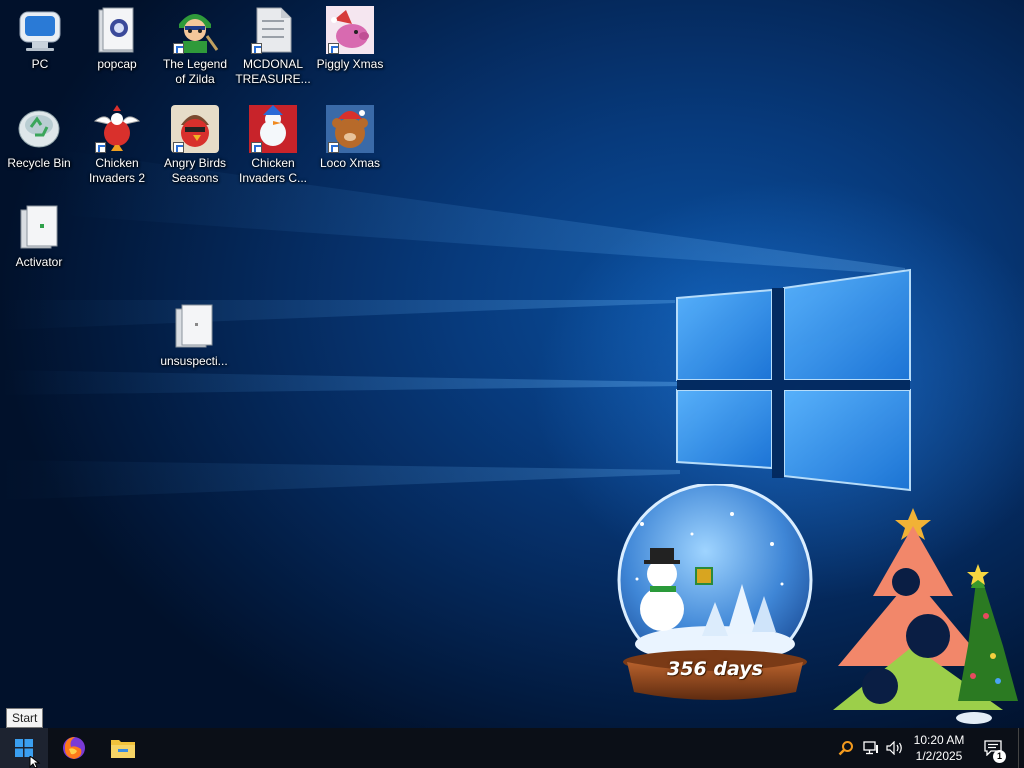 This screenshot has width=1024, height=768. What do you see at coordinates (715, 593) in the screenshot?
I see `snow-globe-widget: 356 days` at bounding box center [715, 593].